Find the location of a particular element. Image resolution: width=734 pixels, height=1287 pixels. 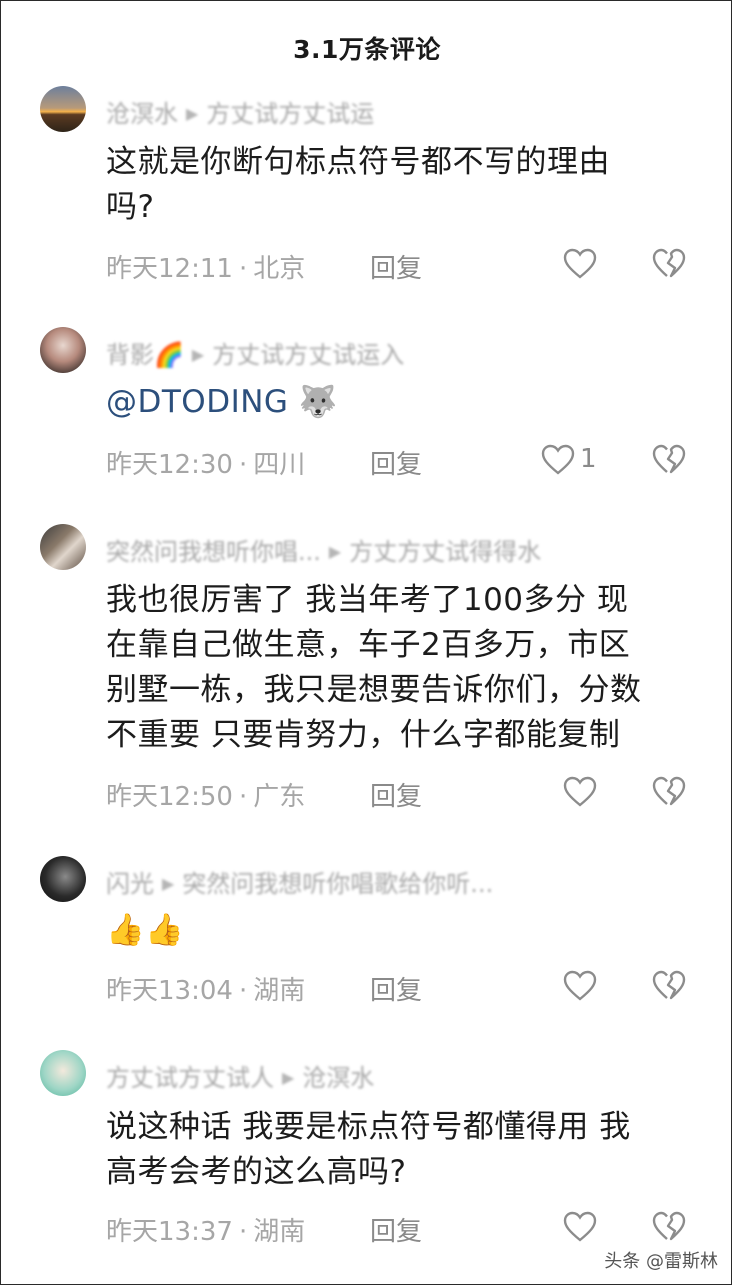

comment-text-line: 我也很厉害了 我当年考了100多分 现 is located at coordinates (367, 600).